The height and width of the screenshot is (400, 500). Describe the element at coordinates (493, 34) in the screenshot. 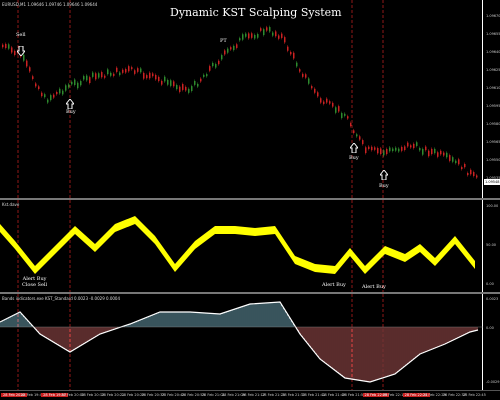

I see `price-tick: 1.09655` at that location.